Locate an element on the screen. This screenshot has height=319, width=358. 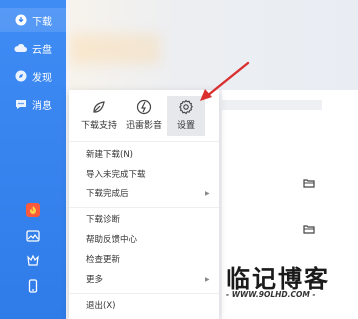
menu-item-help-feedback: 帮助反馈中心 is located at coordinates (111, 240).